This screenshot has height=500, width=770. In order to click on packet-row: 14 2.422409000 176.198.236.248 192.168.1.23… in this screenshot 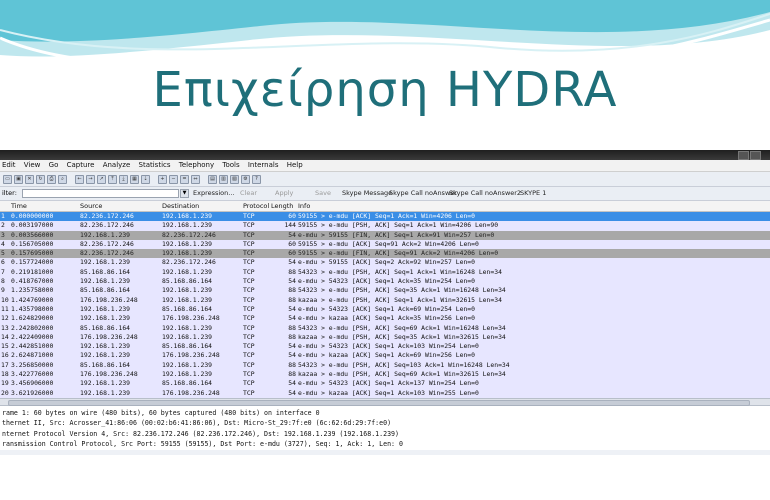, I will do `click(385, 337)`.